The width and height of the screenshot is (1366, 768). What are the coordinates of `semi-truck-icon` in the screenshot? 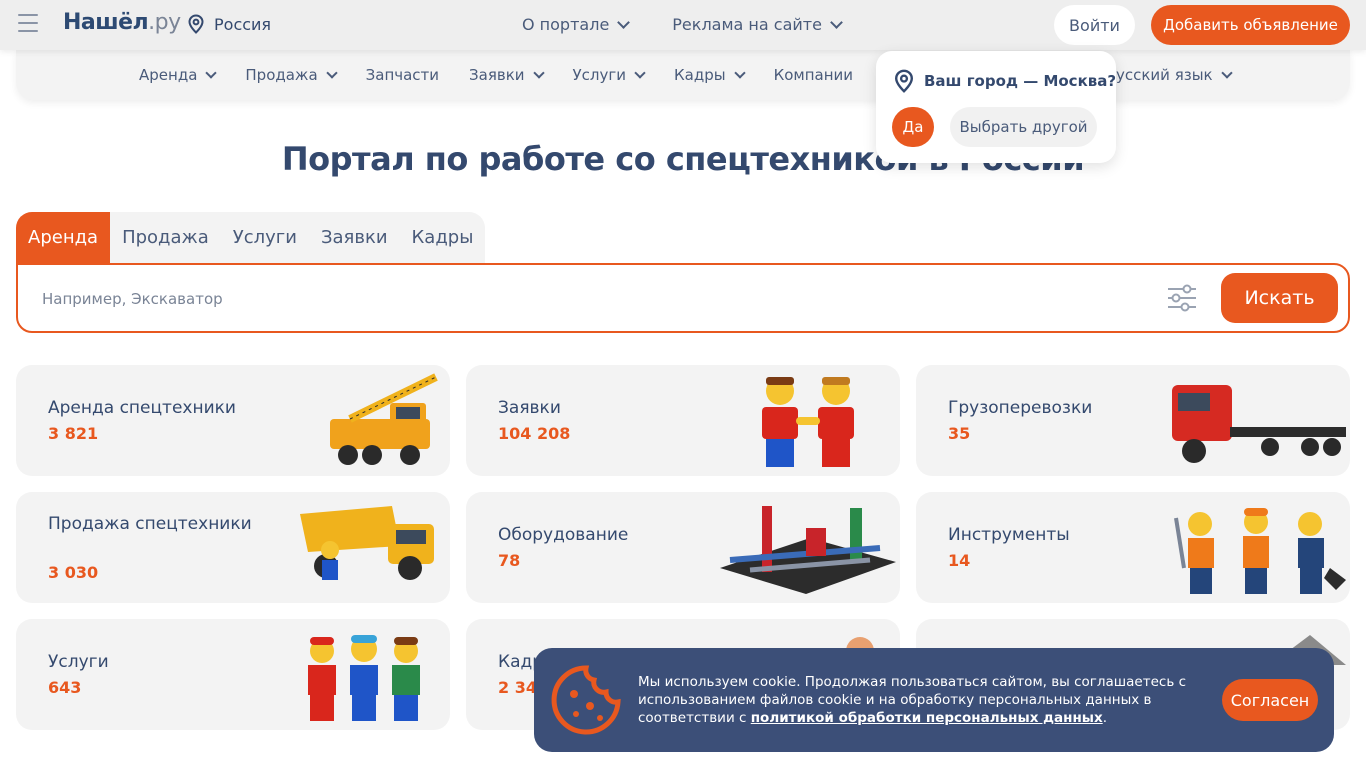 It's located at (1259, 424).